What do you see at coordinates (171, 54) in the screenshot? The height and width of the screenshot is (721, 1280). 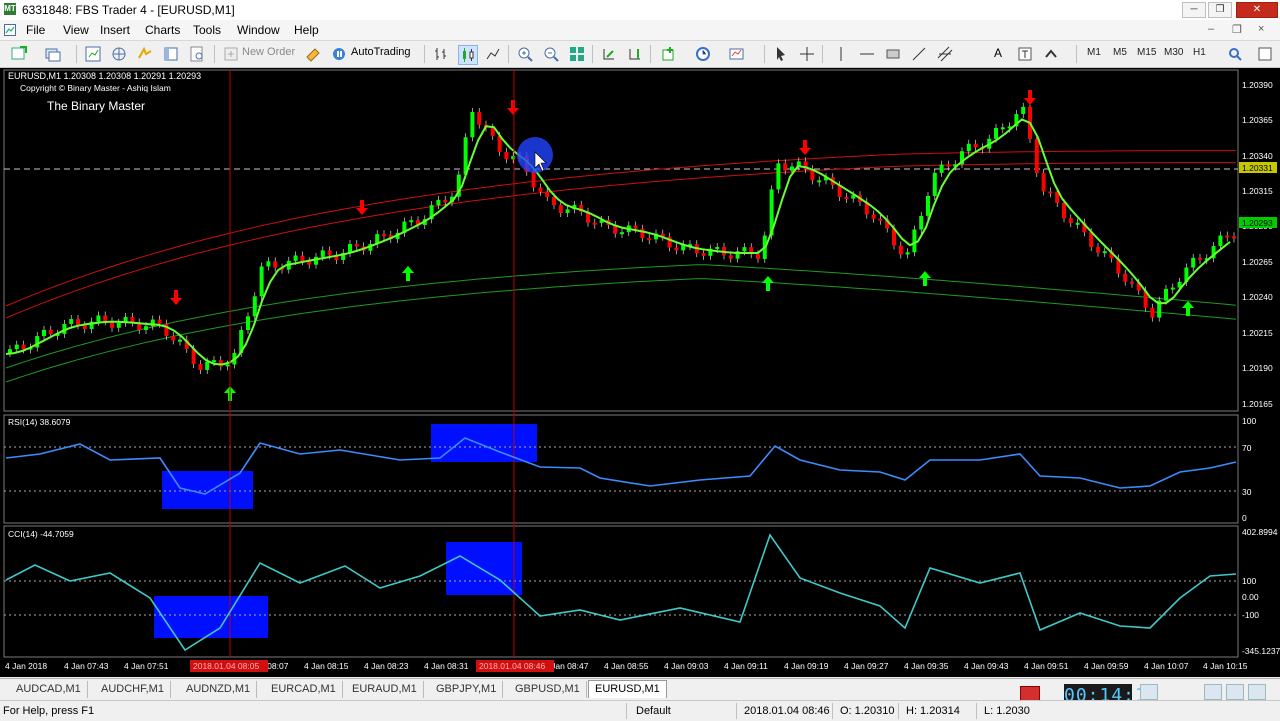 I see `terminal-icon` at bounding box center [171, 54].